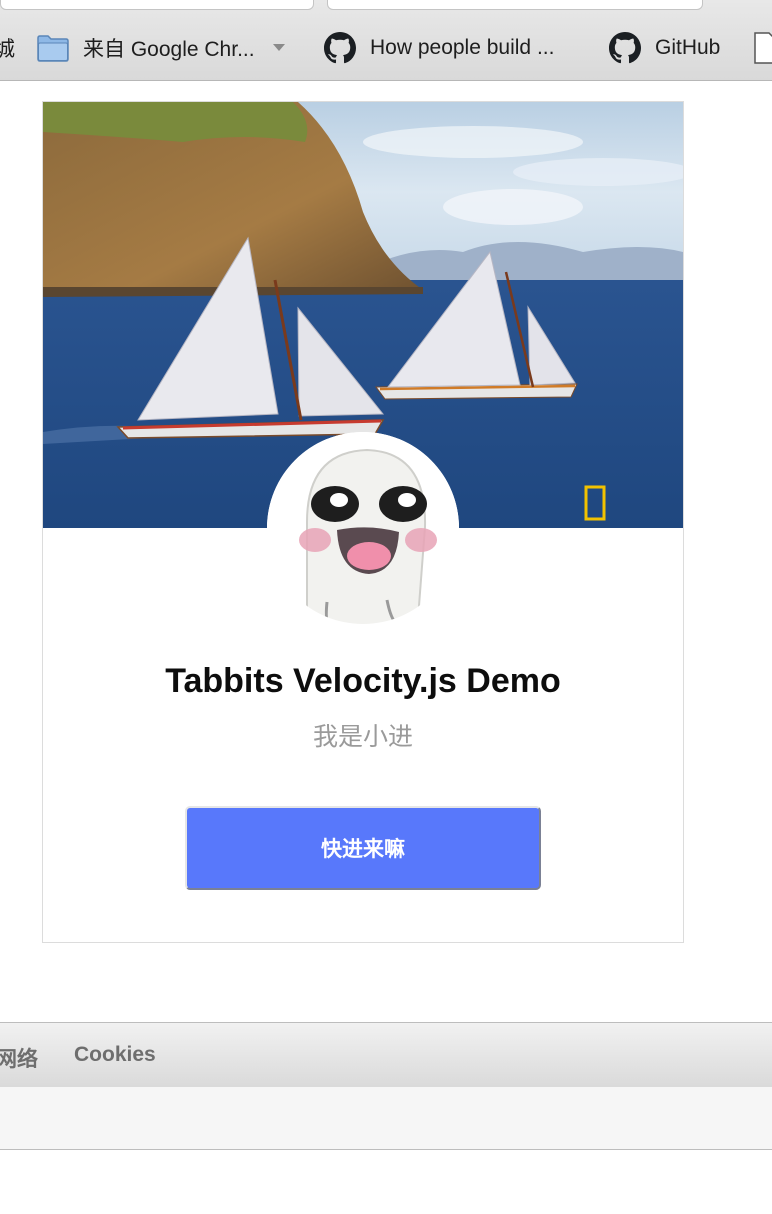  I want to click on bookmark-label: 城, so click(7, 49).